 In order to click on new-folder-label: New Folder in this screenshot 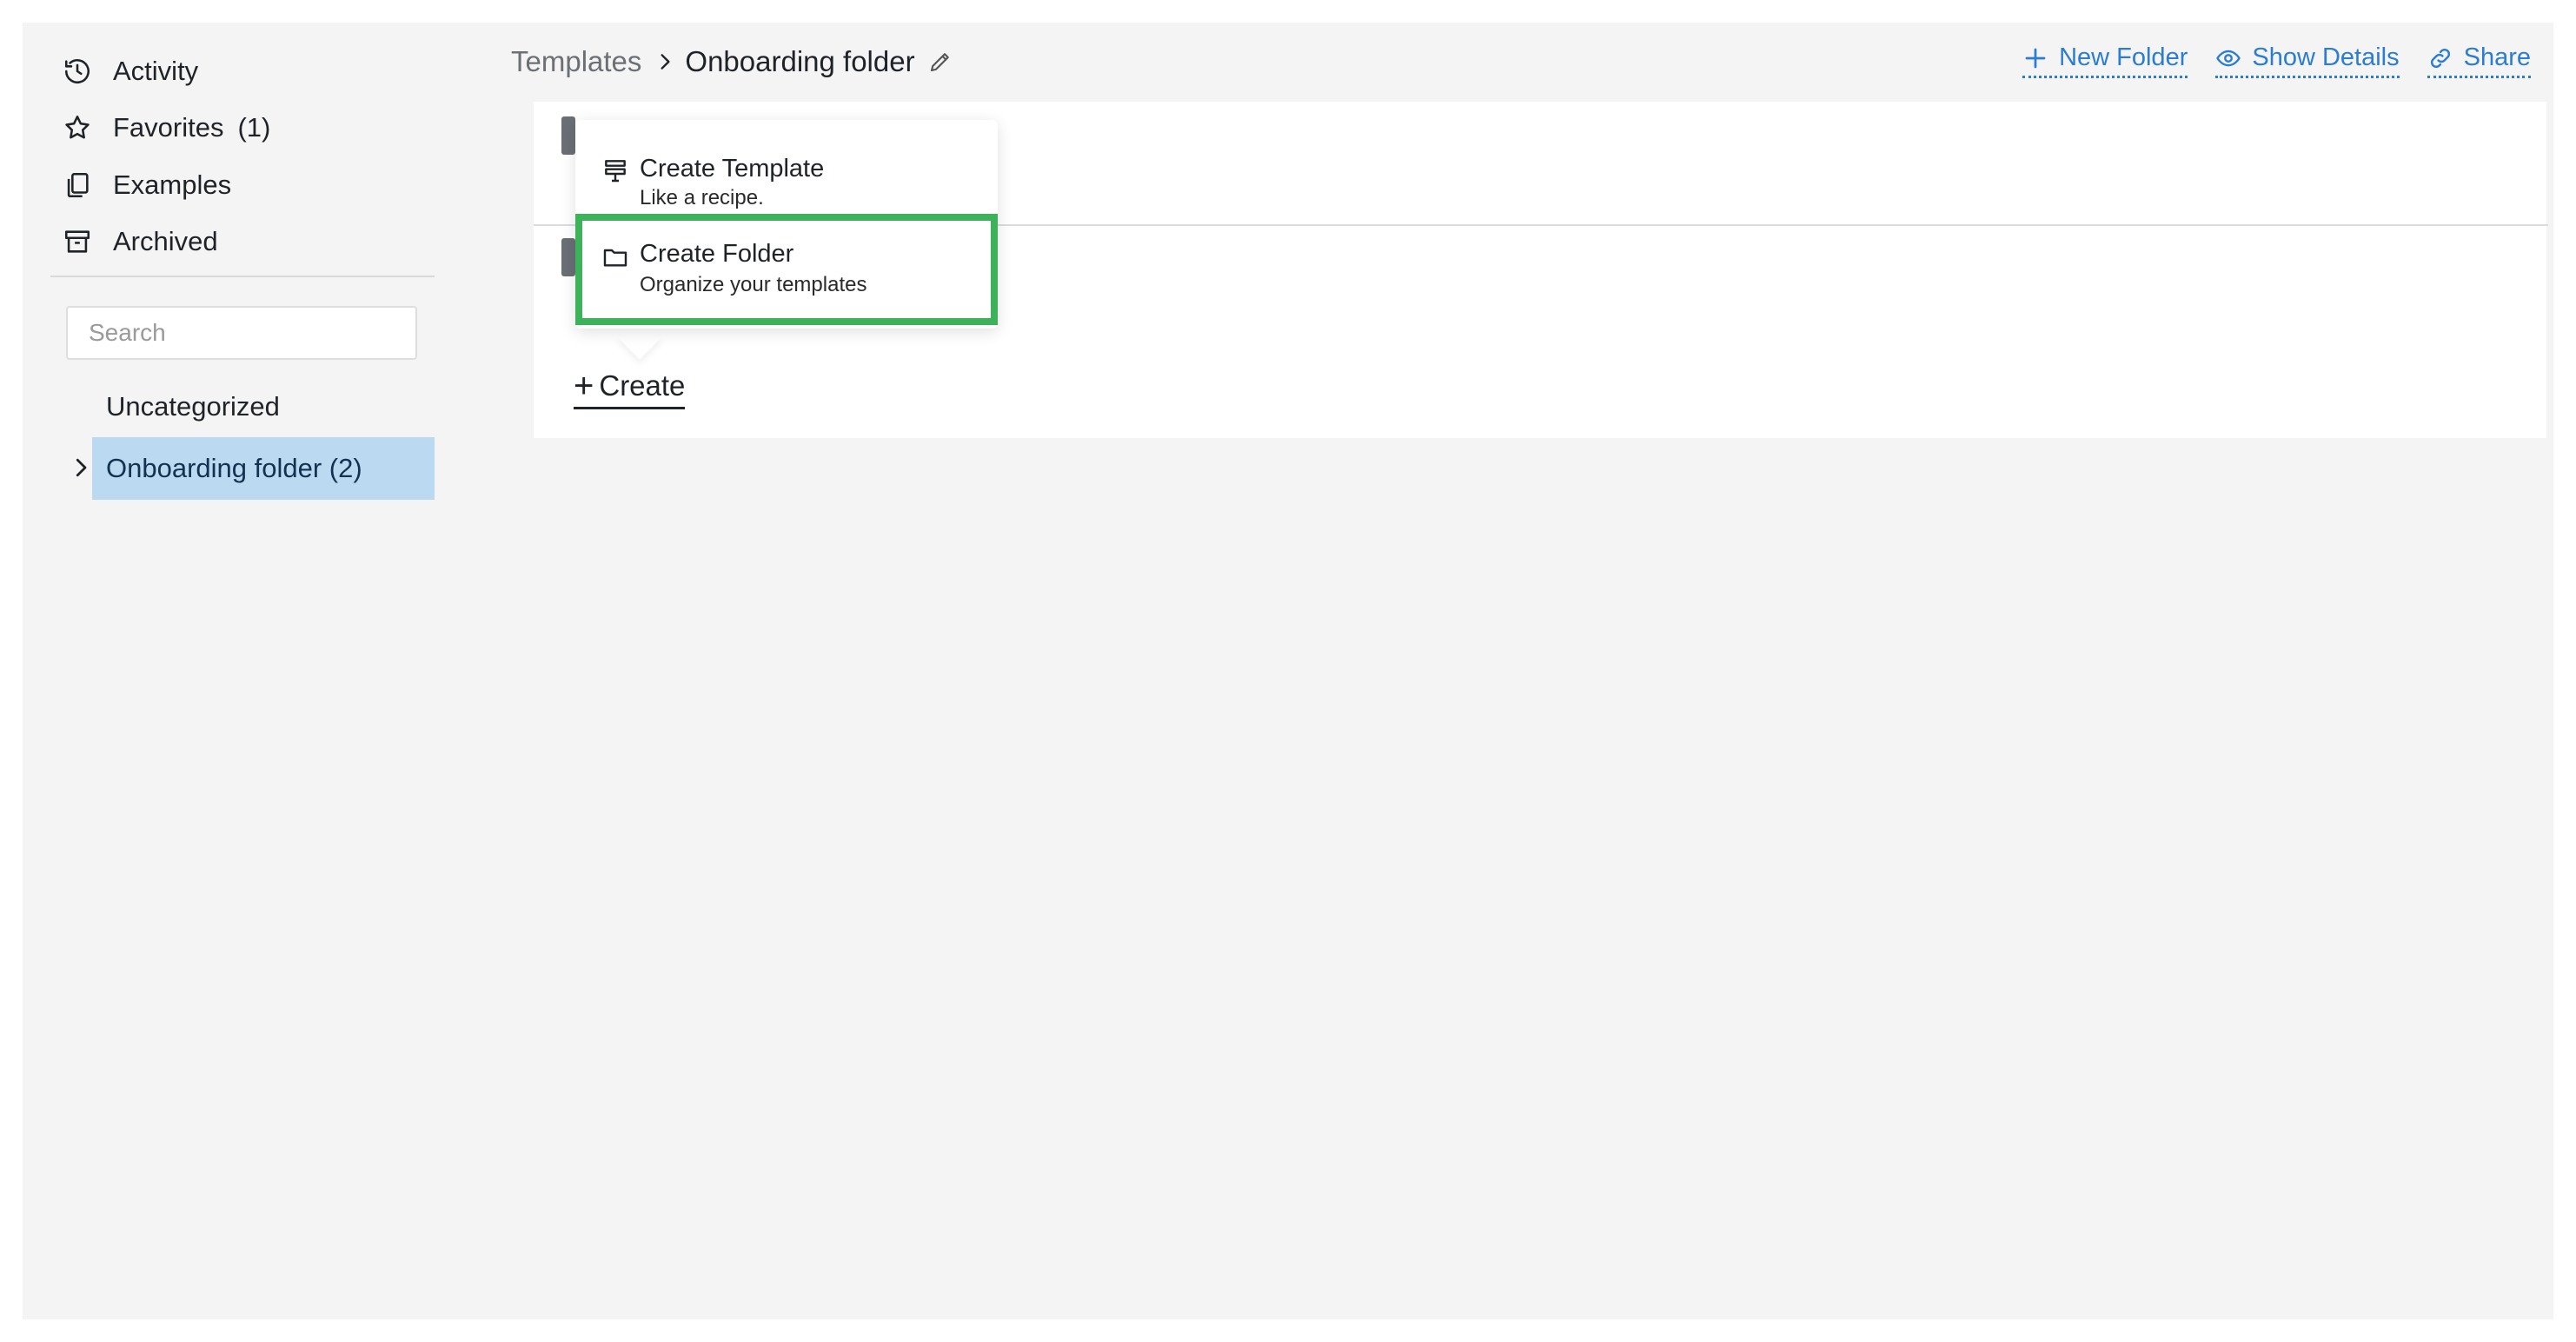, I will do `click(2123, 57)`.